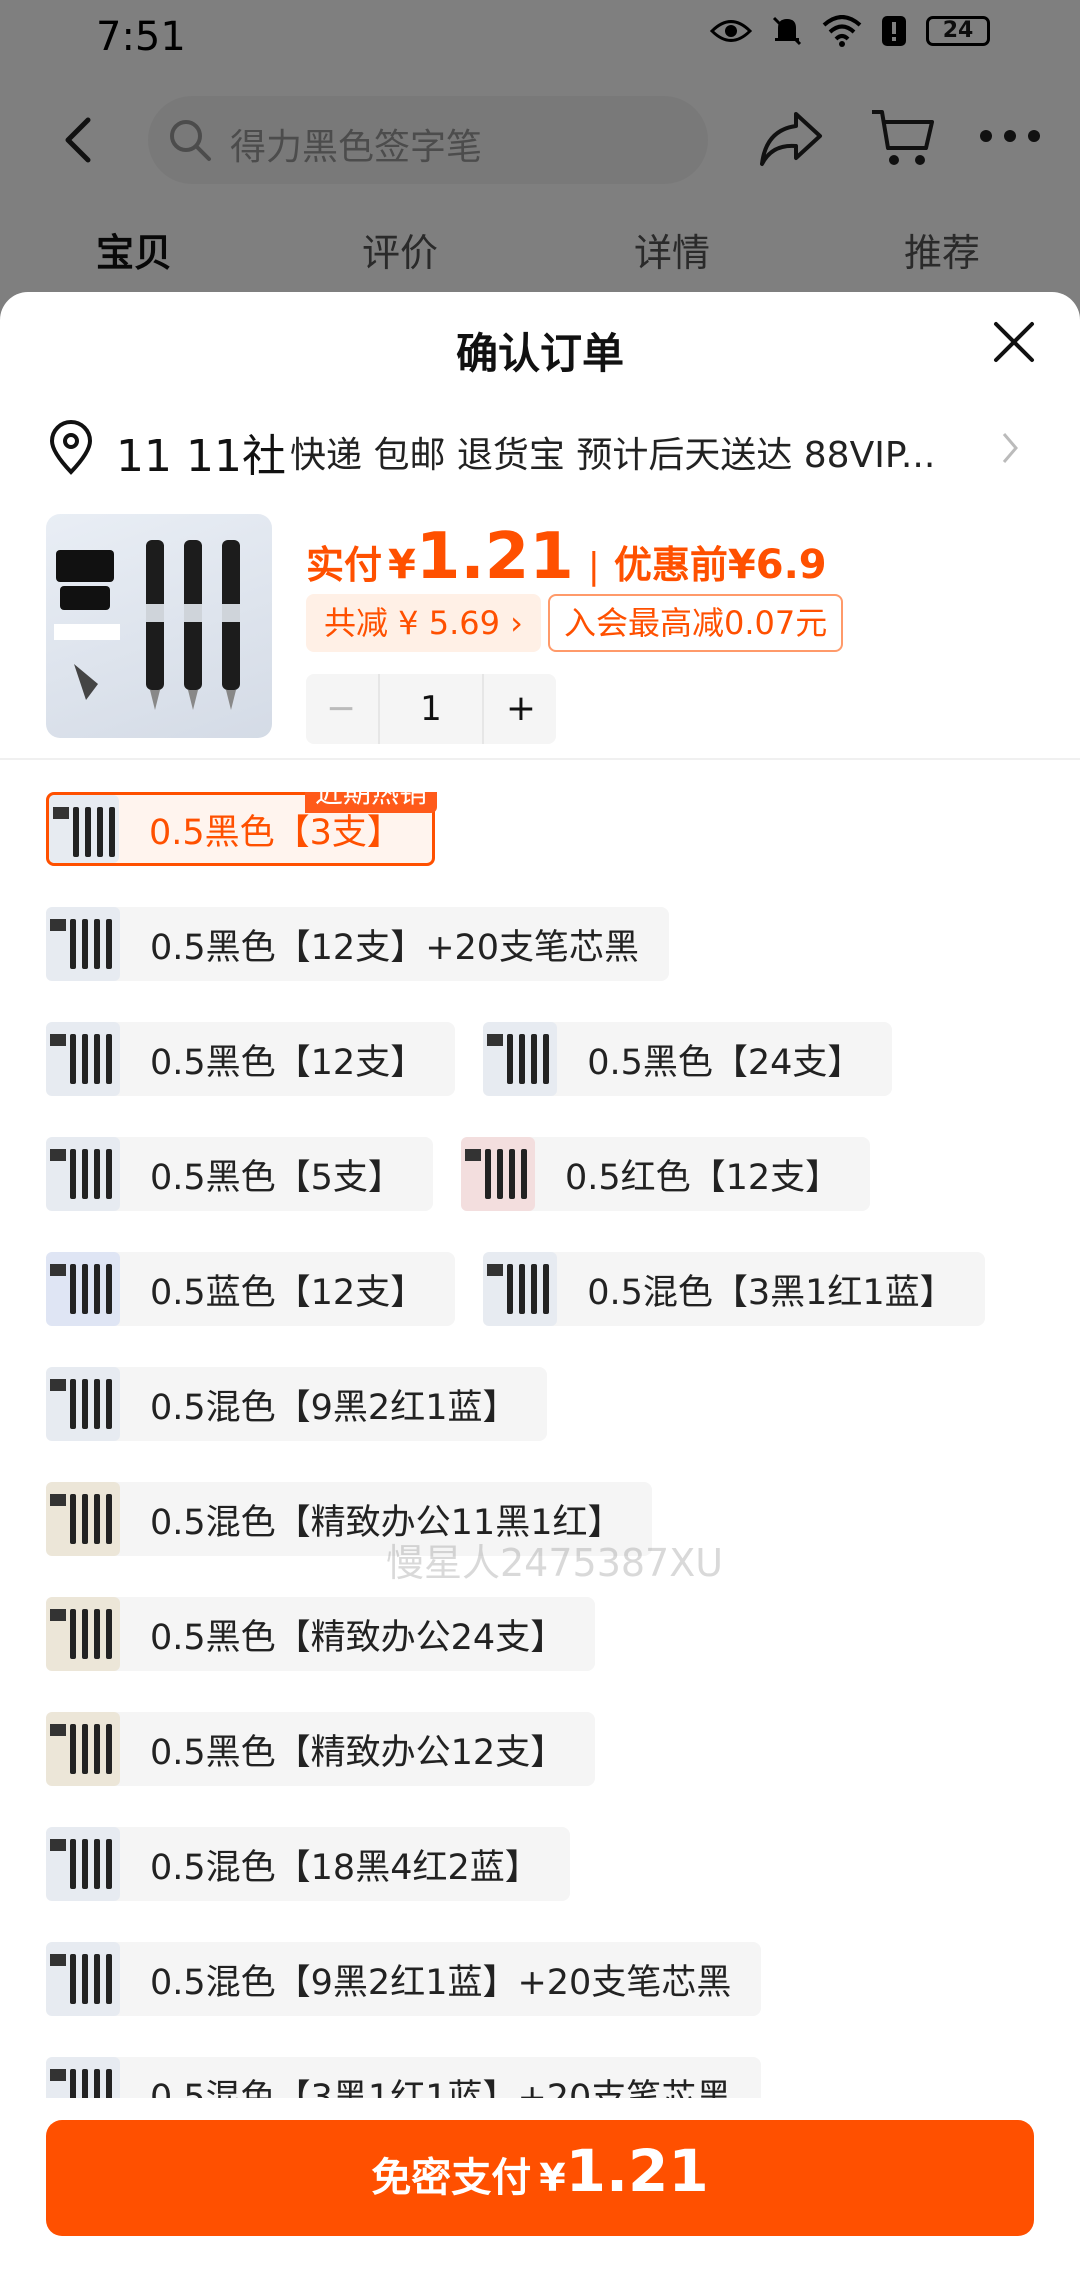 This screenshot has height=2280, width=1080. I want to click on divider, so click(540, 759).